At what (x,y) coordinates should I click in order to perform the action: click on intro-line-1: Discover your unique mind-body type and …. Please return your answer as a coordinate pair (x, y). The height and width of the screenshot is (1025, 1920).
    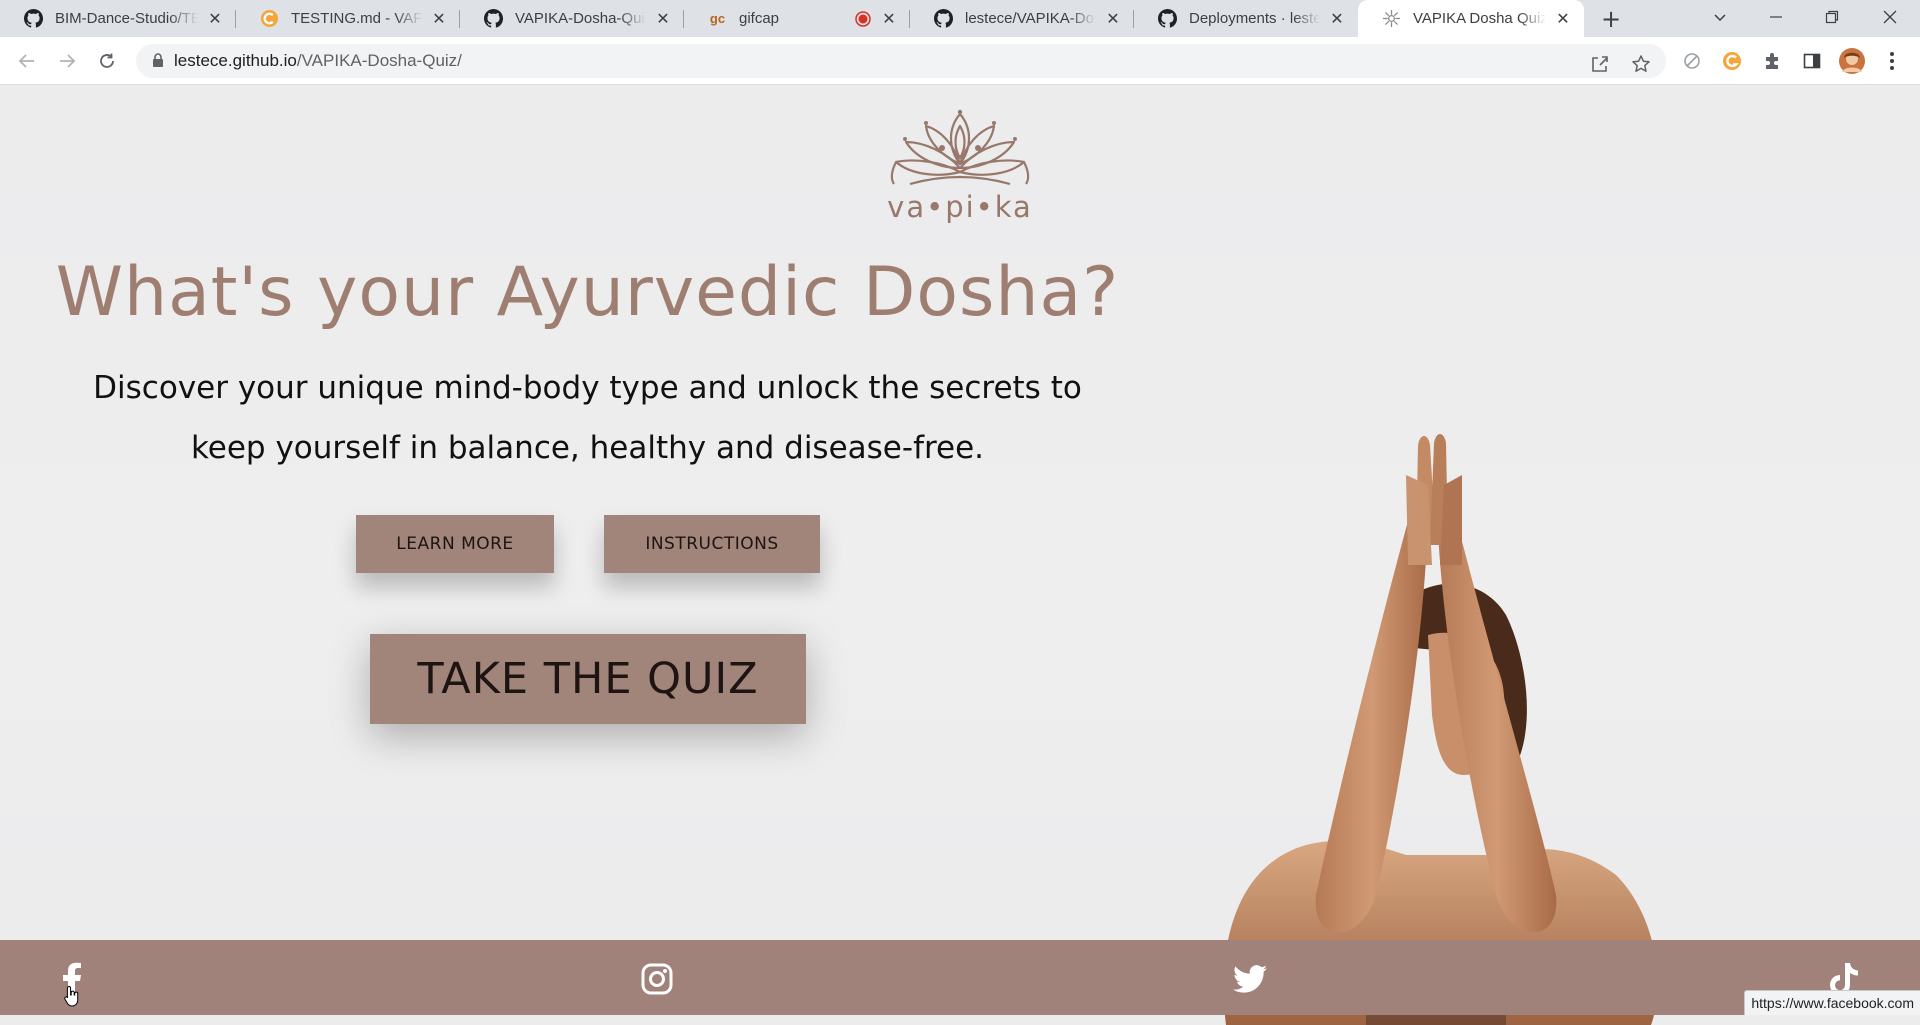
    Looking at the image, I should click on (587, 388).